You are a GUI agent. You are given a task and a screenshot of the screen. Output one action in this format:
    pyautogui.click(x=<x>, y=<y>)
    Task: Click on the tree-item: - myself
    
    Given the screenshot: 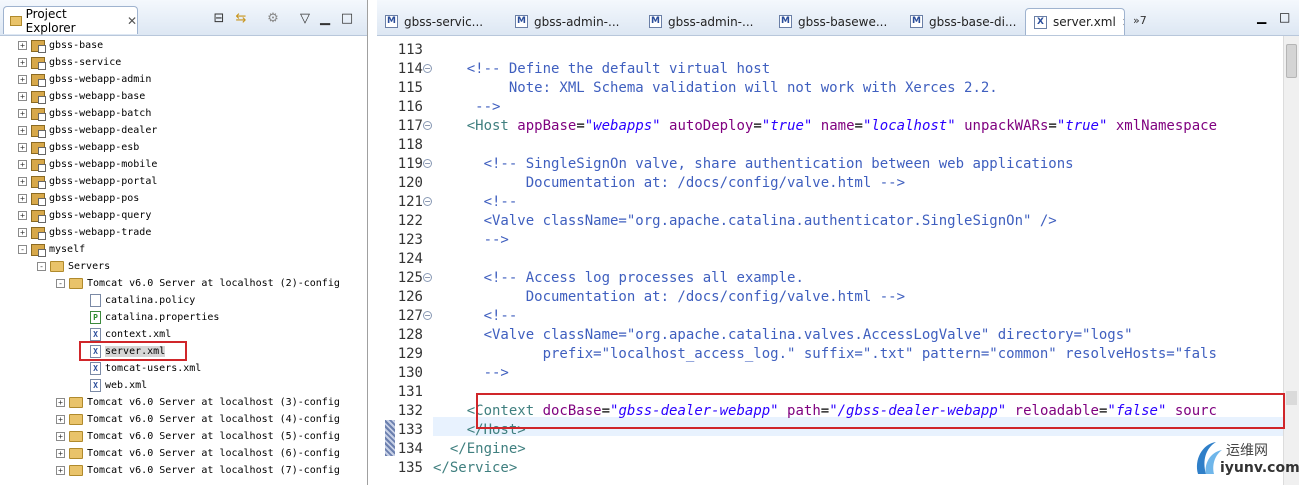 What is the action you would take?
    pyautogui.click(x=51, y=249)
    